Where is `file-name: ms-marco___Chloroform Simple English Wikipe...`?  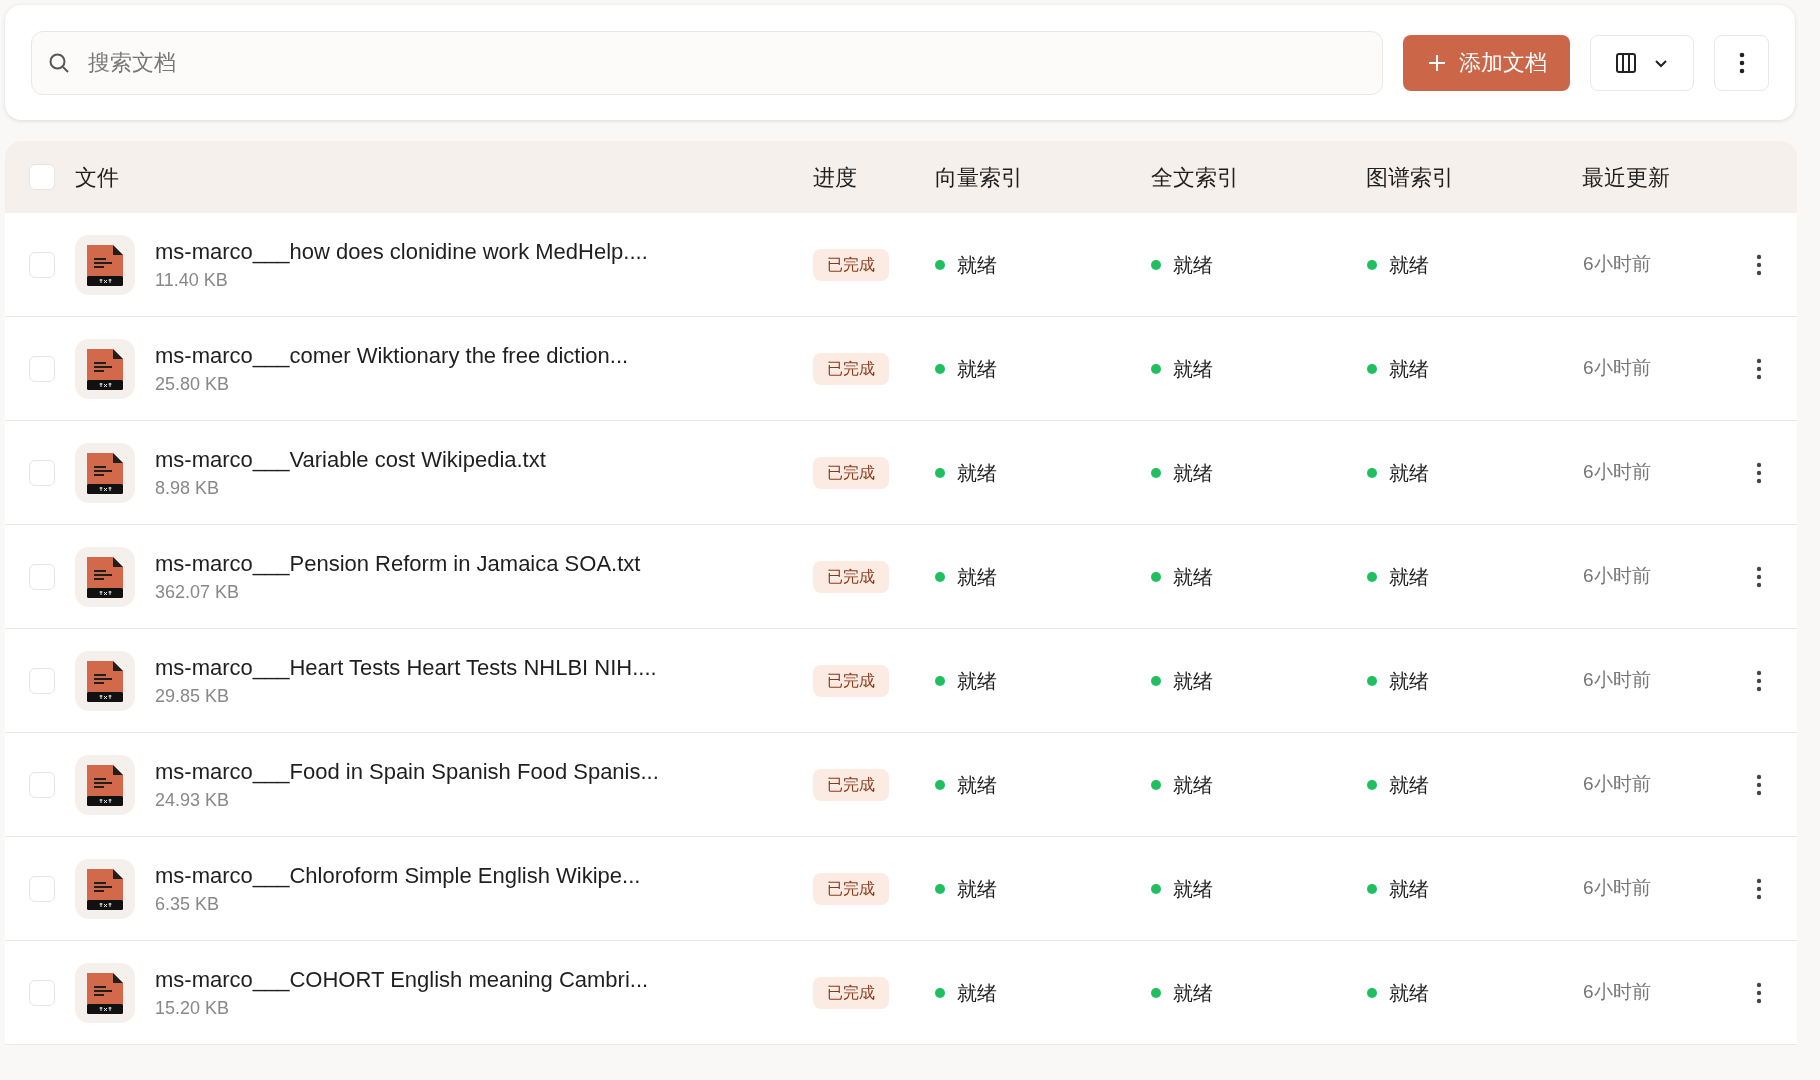
file-name: ms-marco___Chloroform Simple English Wikipe... is located at coordinates (398, 875).